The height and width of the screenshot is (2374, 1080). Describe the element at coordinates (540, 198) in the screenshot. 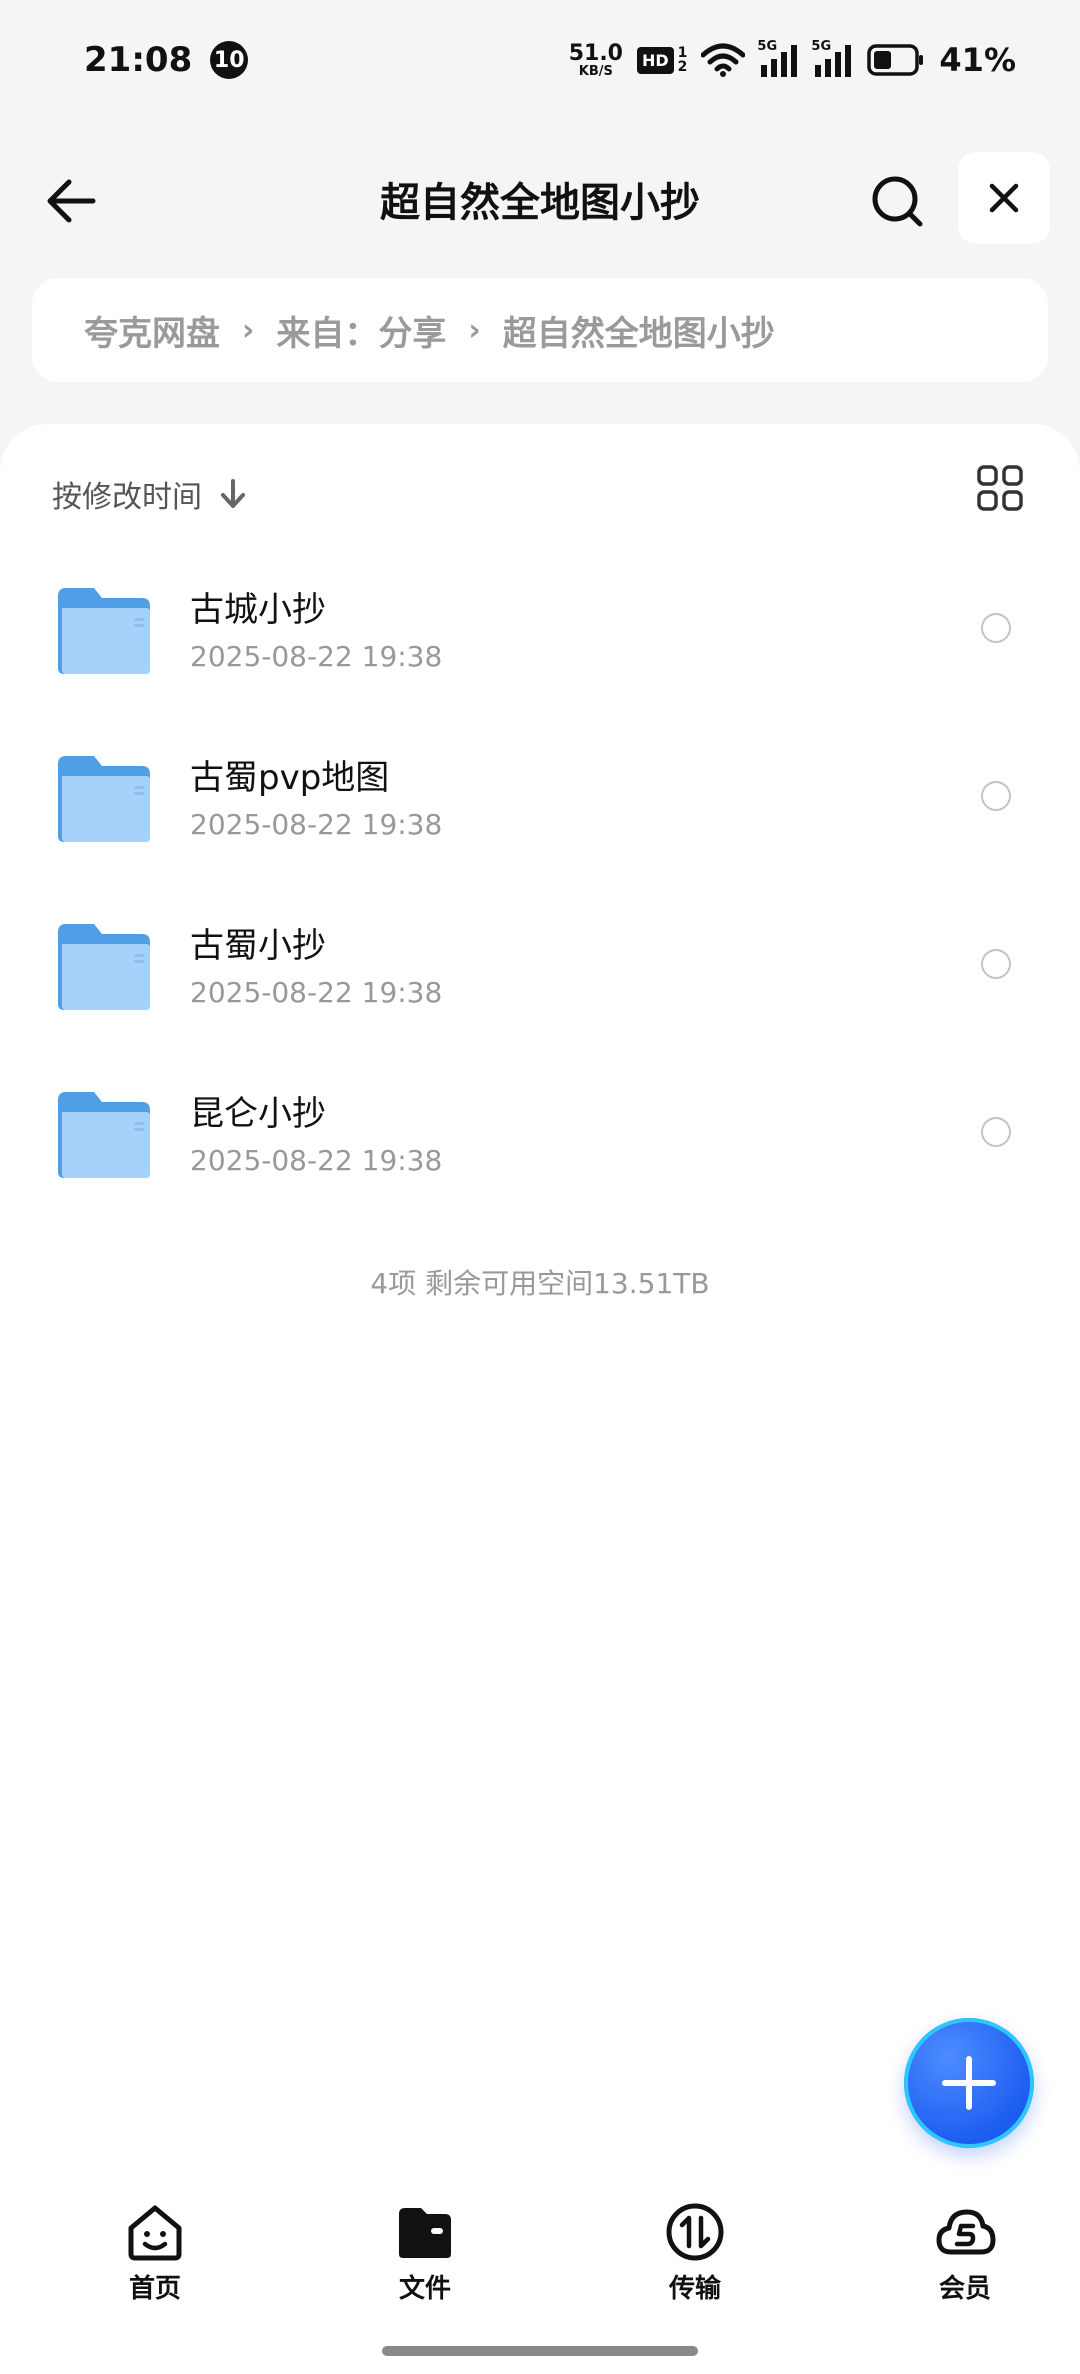

I see `top-app-bar: 超自然全地图小抄` at that location.